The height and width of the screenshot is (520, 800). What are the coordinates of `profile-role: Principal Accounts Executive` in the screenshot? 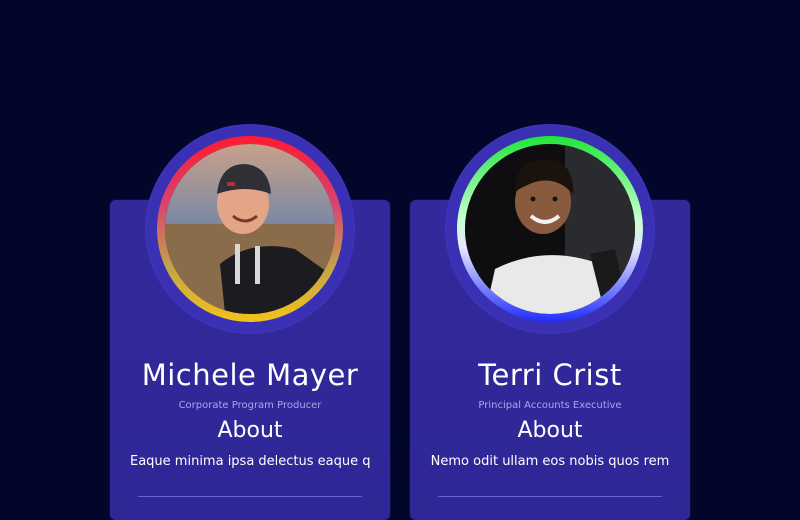 It's located at (550, 405).